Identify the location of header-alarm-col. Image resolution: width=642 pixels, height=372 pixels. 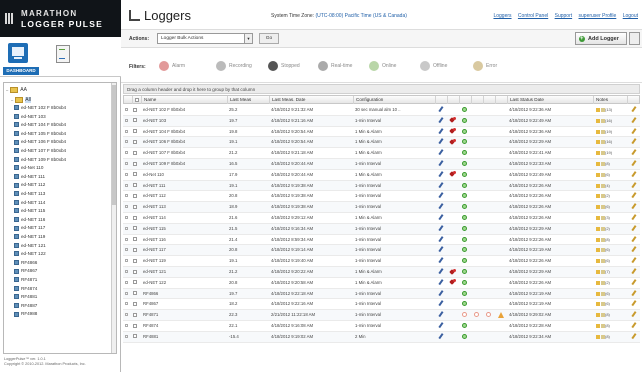
(454, 100).